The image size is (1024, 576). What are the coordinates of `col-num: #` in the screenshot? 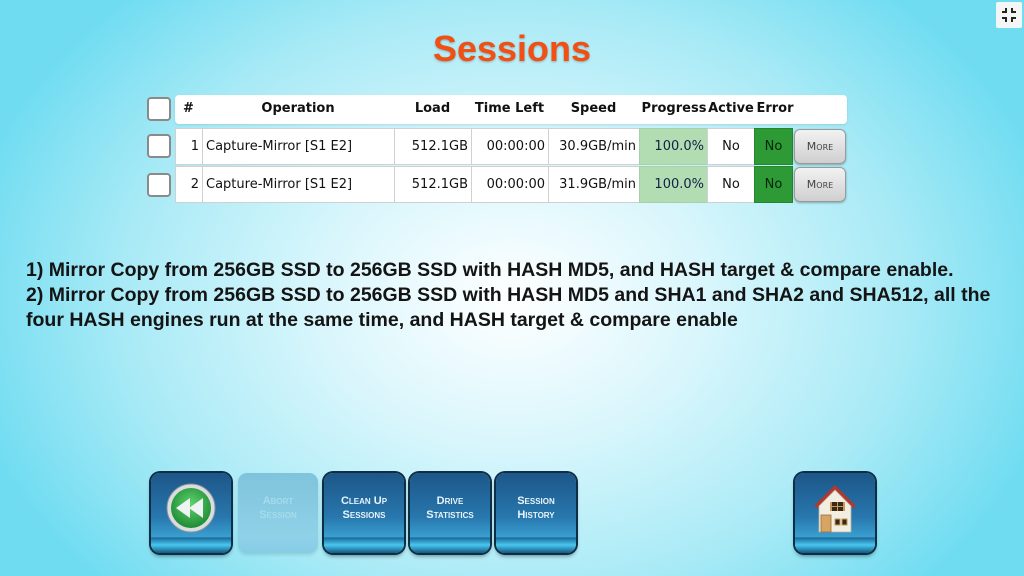 It's located at (188, 108).